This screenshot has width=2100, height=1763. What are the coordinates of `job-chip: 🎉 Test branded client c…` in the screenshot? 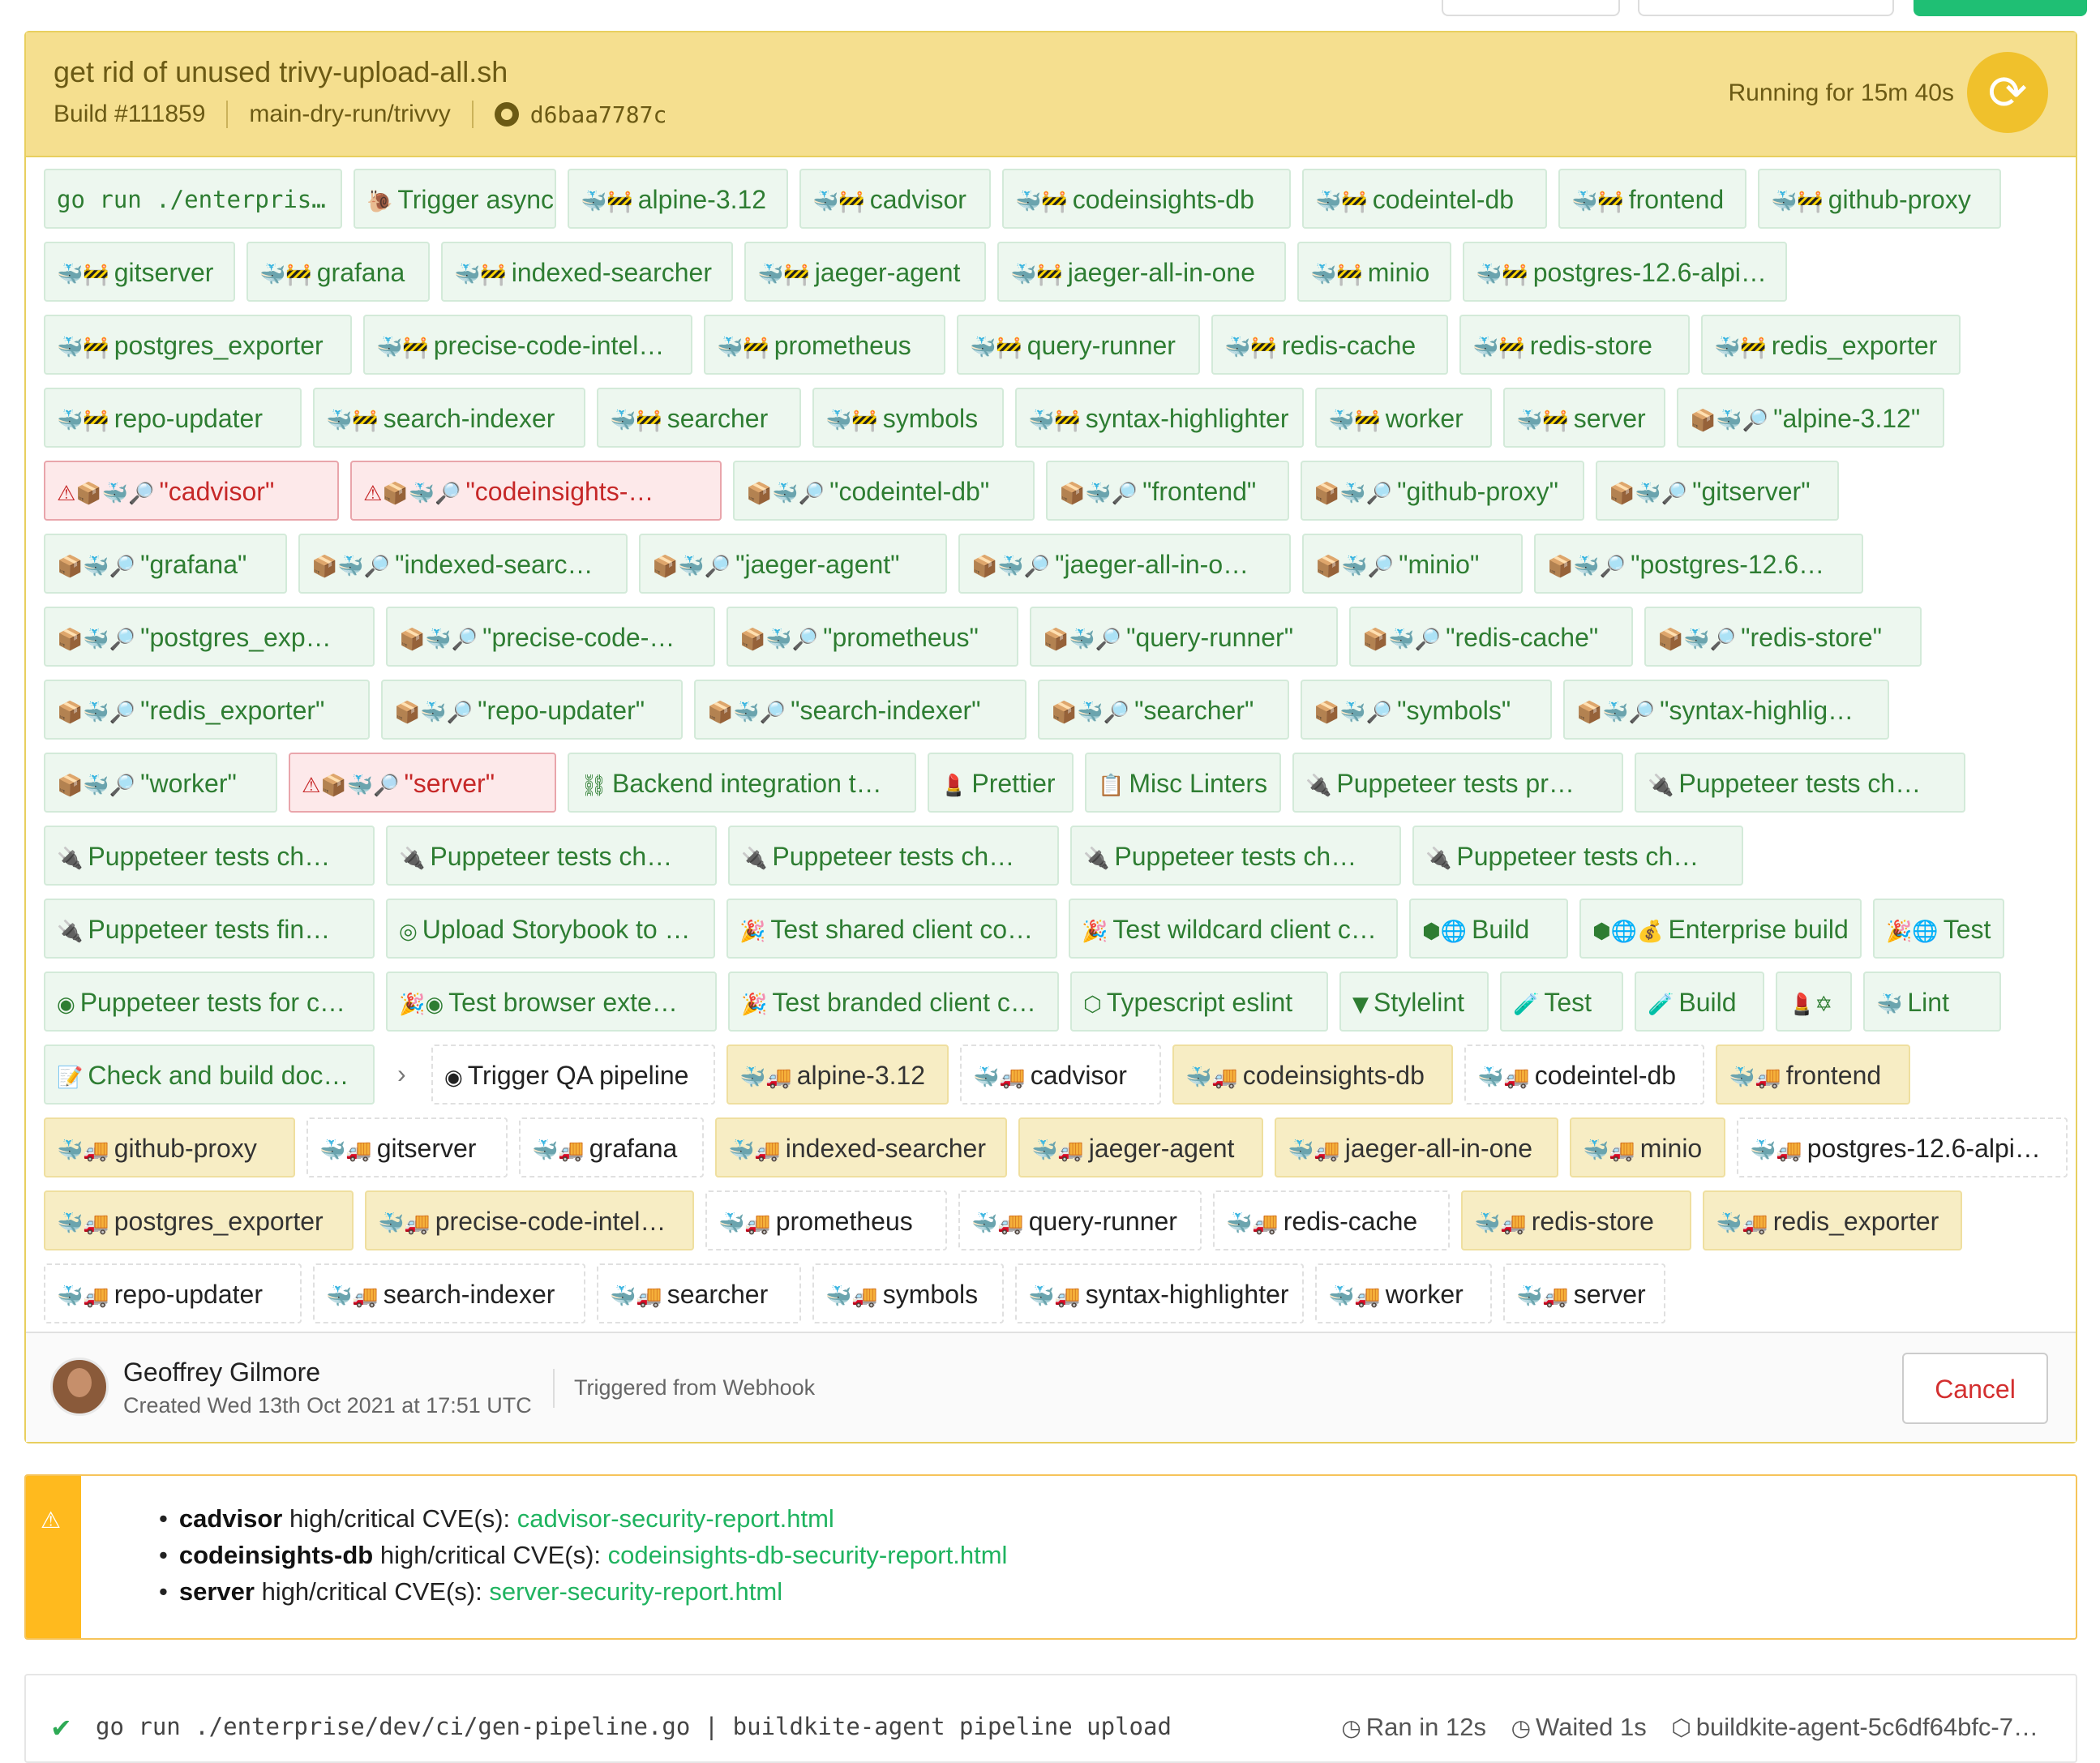 It's located at (894, 1002).